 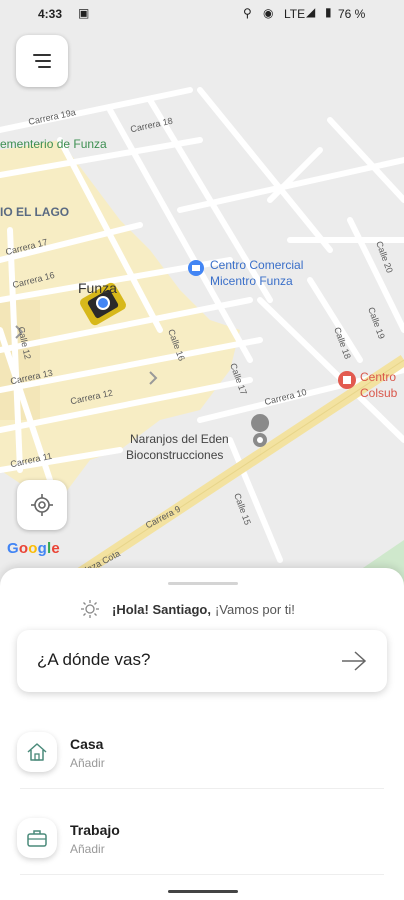 I want to click on saved-place-home: Casa Añadir, so click(x=202, y=754).